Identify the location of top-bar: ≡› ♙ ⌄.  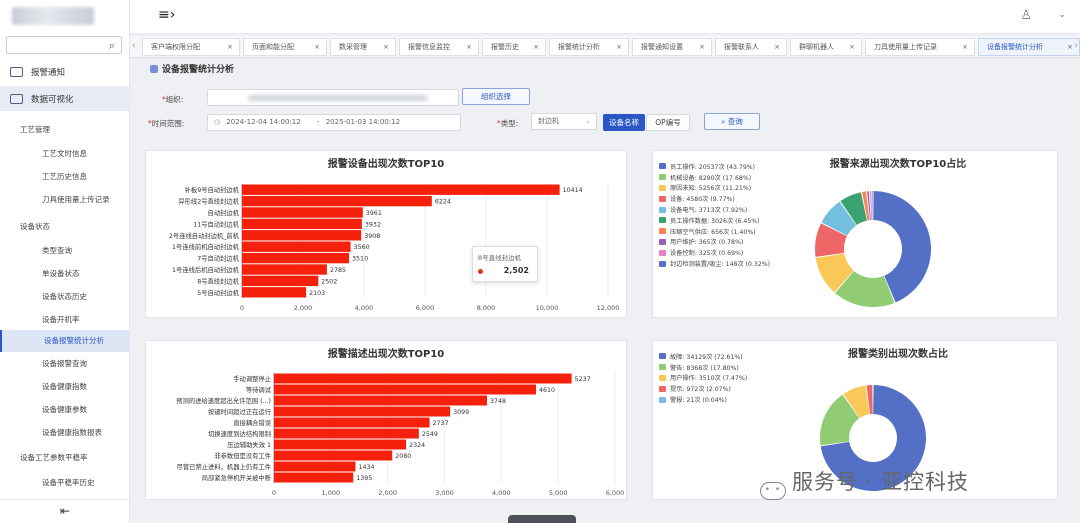
(605, 17).